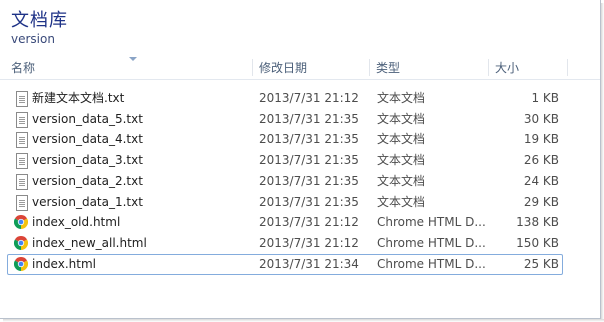 Image resolution: width=604 pixels, height=322 pixels. Describe the element at coordinates (537, 242) in the screenshot. I see `file-size: 150 KB` at that location.